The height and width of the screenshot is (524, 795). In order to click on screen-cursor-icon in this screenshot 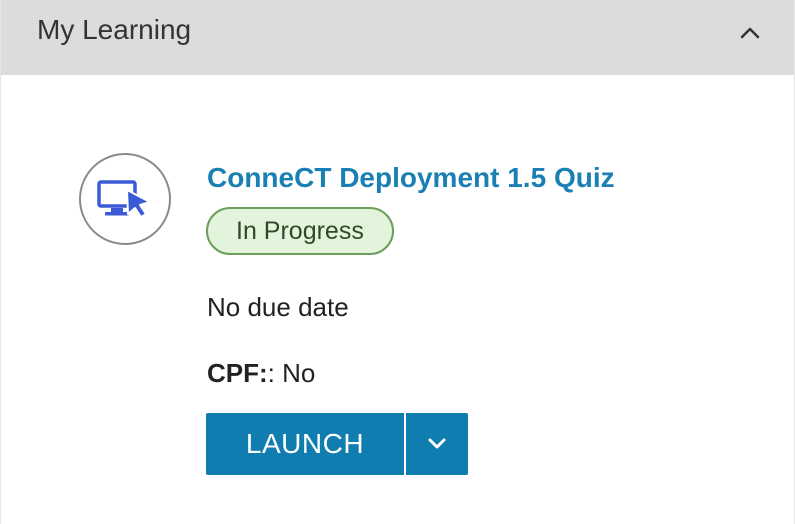, I will do `click(124, 199)`.